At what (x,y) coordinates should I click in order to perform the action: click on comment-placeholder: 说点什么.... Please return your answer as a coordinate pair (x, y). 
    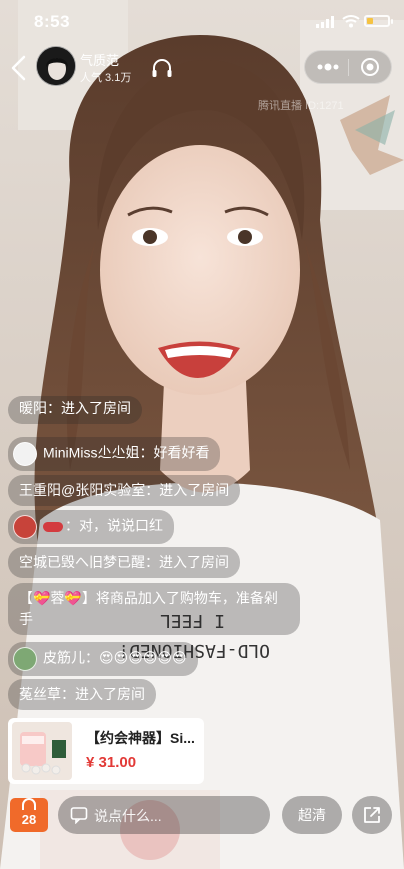
    Looking at the image, I should click on (128, 816).